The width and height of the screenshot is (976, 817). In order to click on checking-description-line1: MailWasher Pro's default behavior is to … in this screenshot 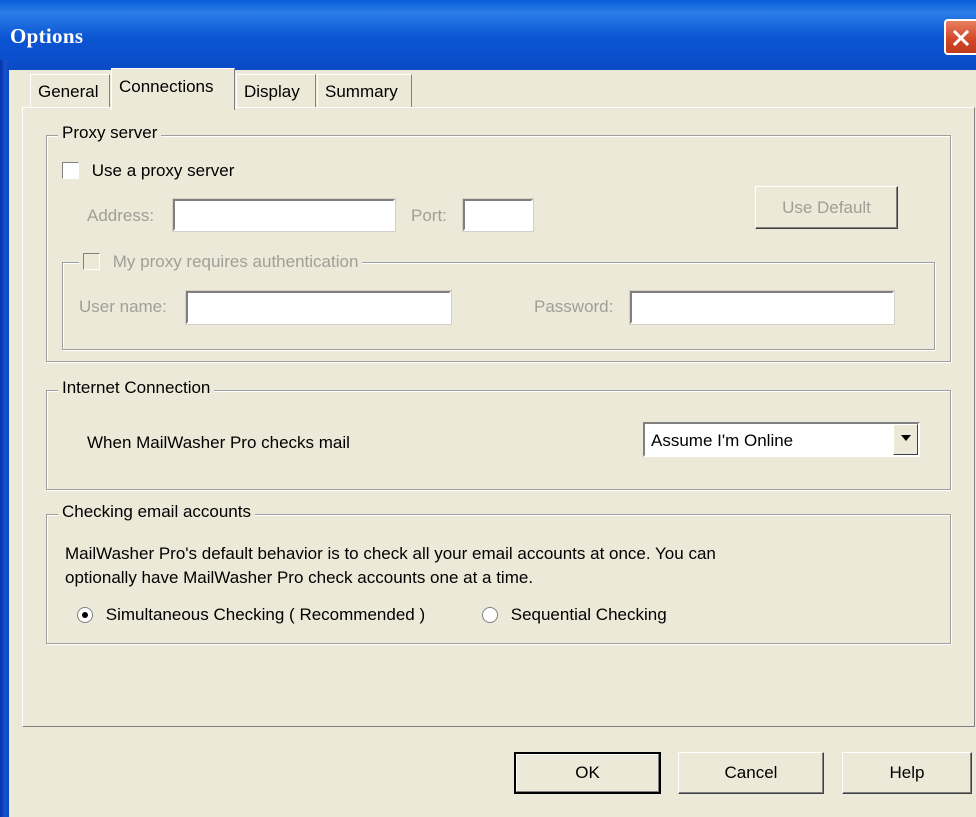, I will do `click(390, 553)`.